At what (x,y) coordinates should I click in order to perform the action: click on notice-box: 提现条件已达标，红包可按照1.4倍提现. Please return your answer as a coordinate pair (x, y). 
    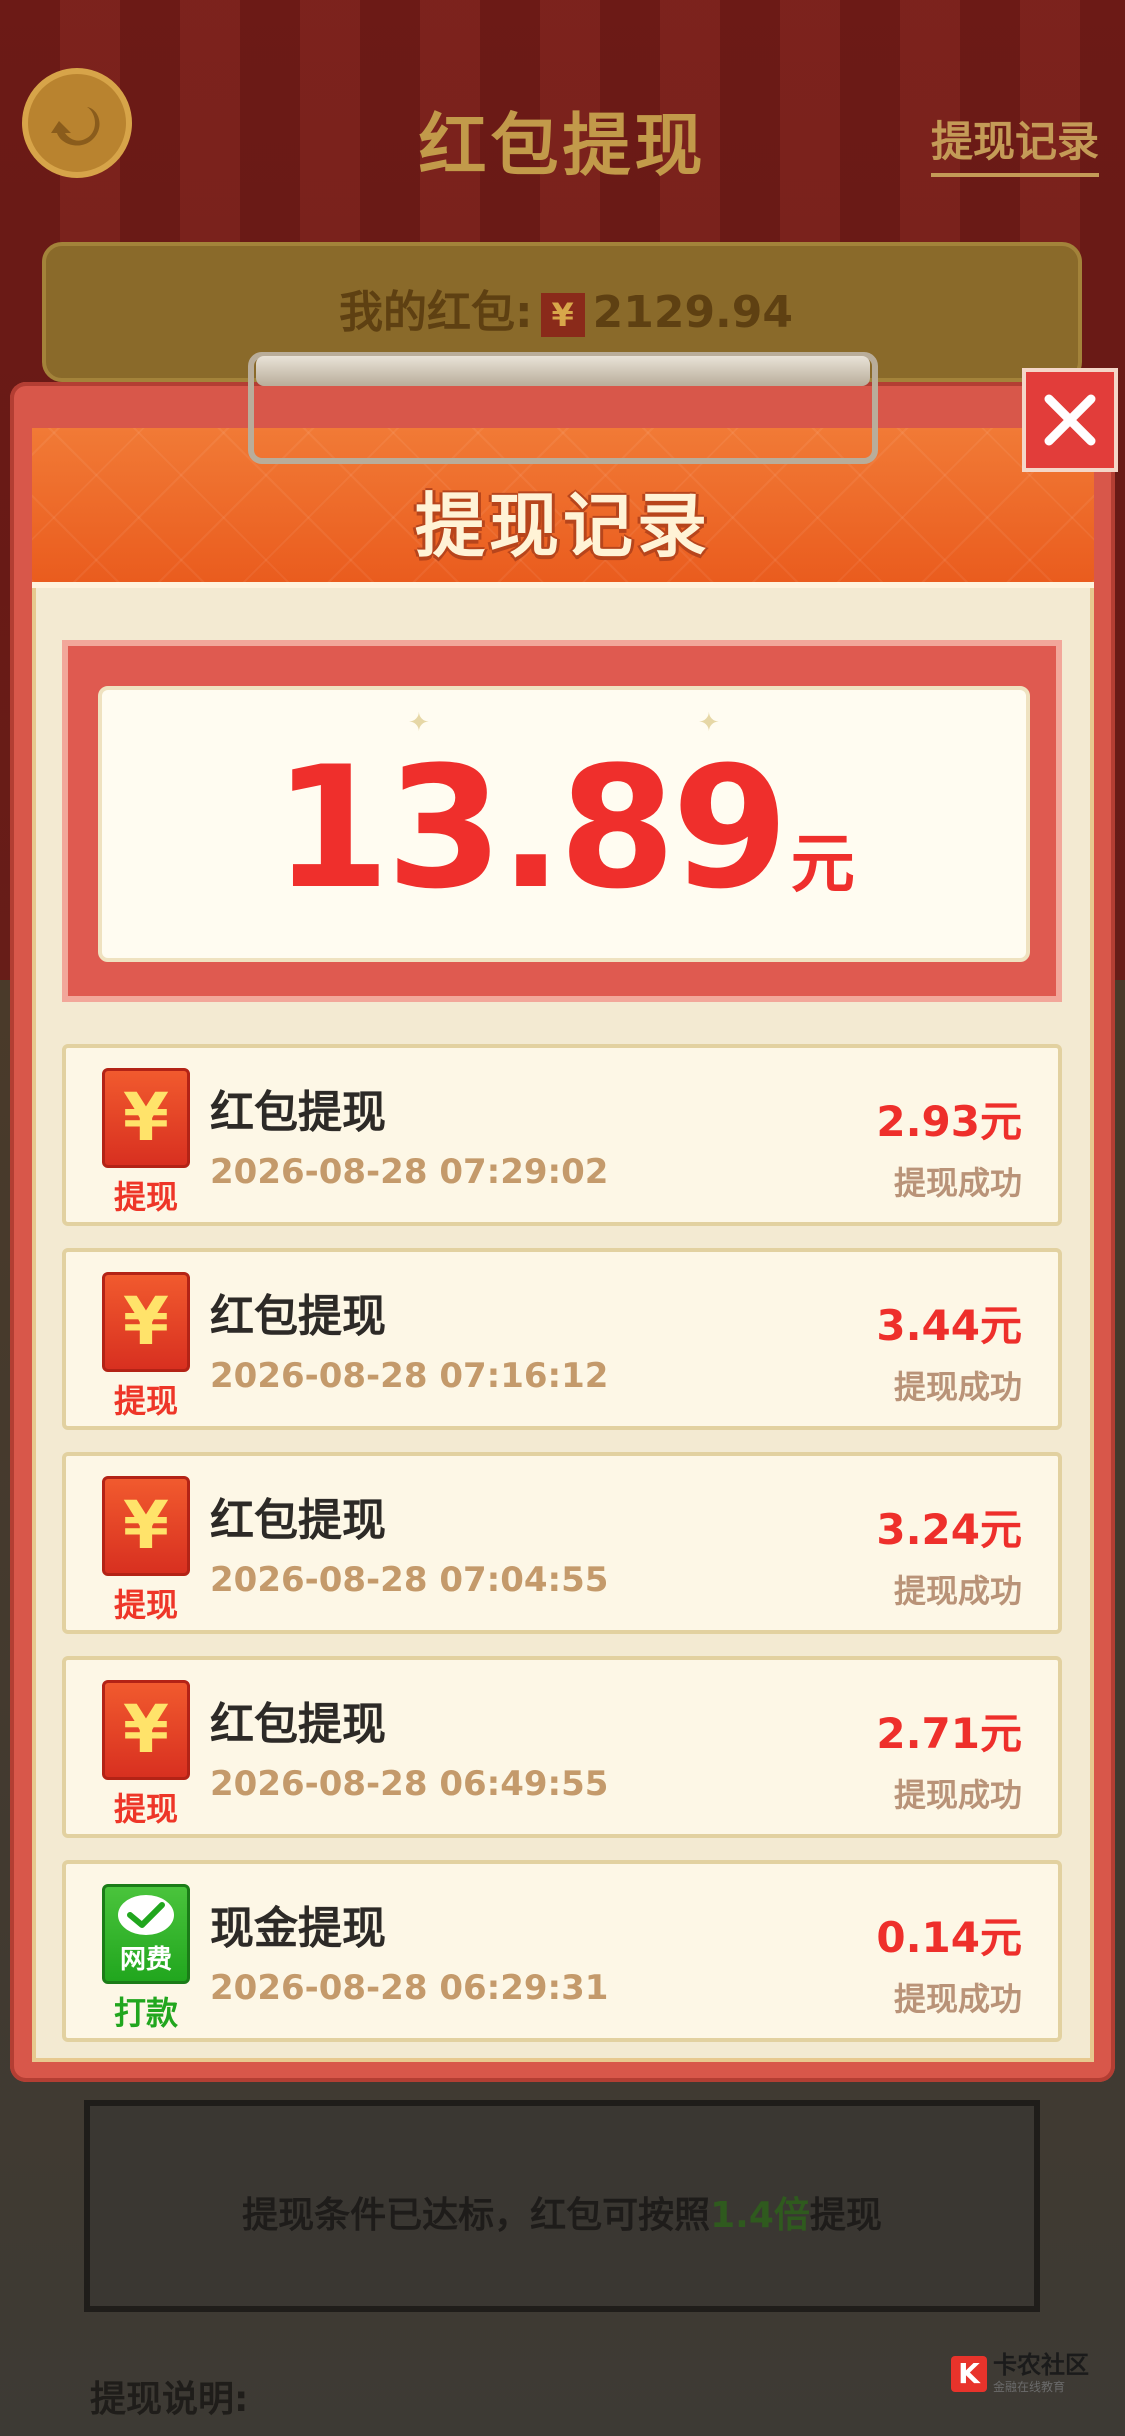
    Looking at the image, I should click on (562, 2206).